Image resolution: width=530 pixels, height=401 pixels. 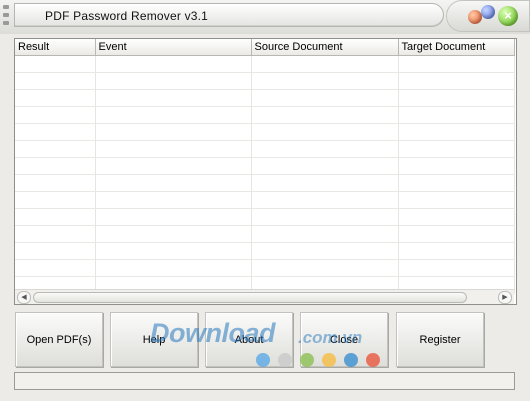 I want to click on column-header-source-document: Source Document, so click(x=325, y=47).